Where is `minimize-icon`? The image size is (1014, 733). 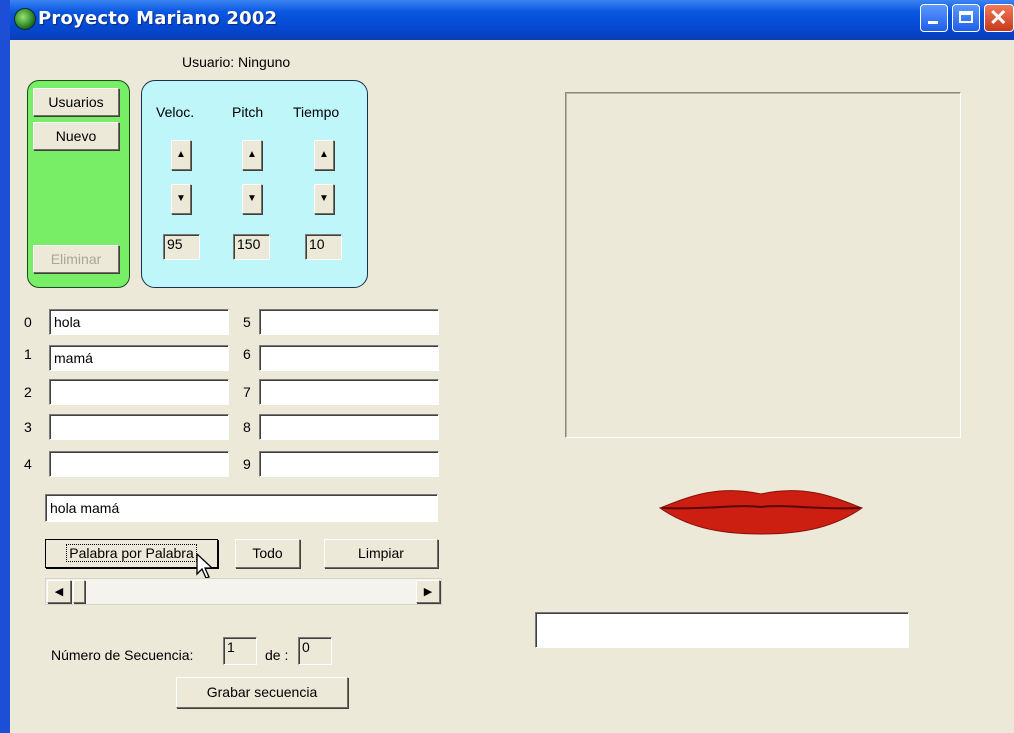 minimize-icon is located at coordinates (933, 22).